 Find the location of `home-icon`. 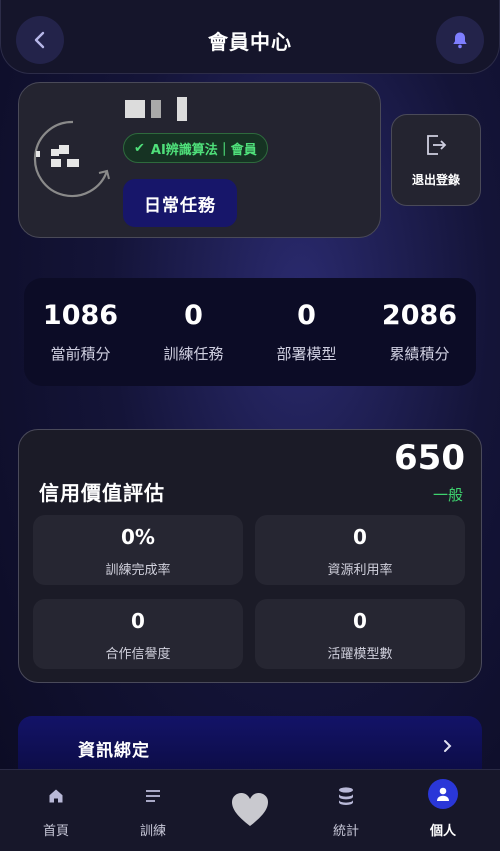

home-icon is located at coordinates (56, 796).